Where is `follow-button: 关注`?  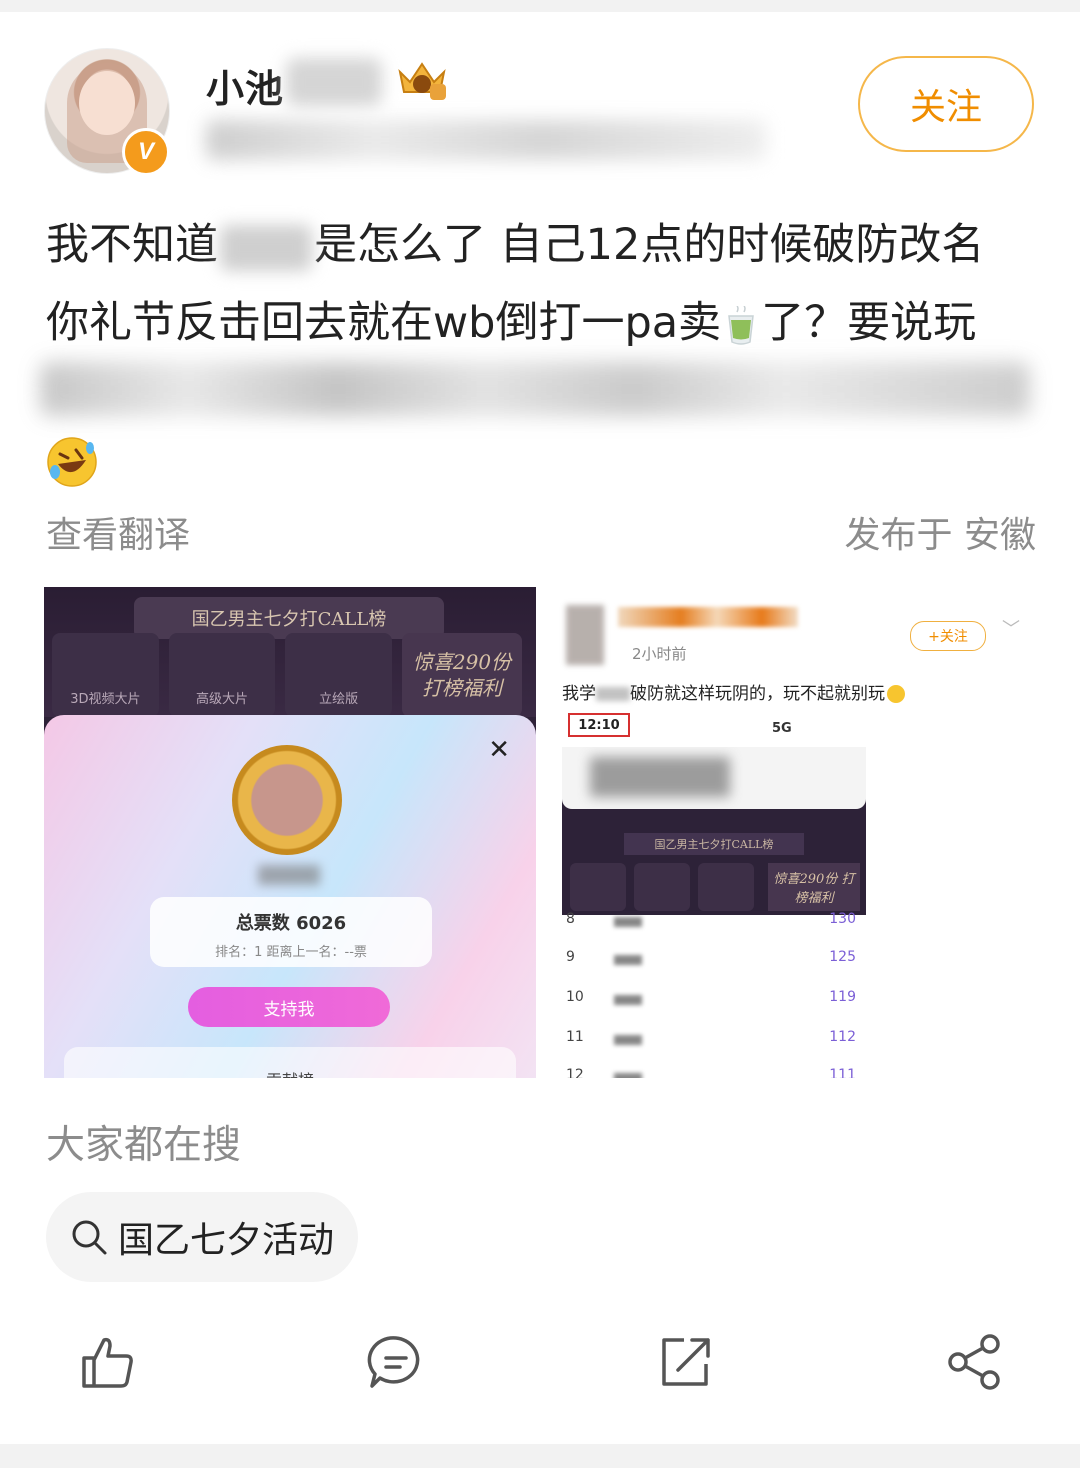 follow-button: 关注 is located at coordinates (946, 104).